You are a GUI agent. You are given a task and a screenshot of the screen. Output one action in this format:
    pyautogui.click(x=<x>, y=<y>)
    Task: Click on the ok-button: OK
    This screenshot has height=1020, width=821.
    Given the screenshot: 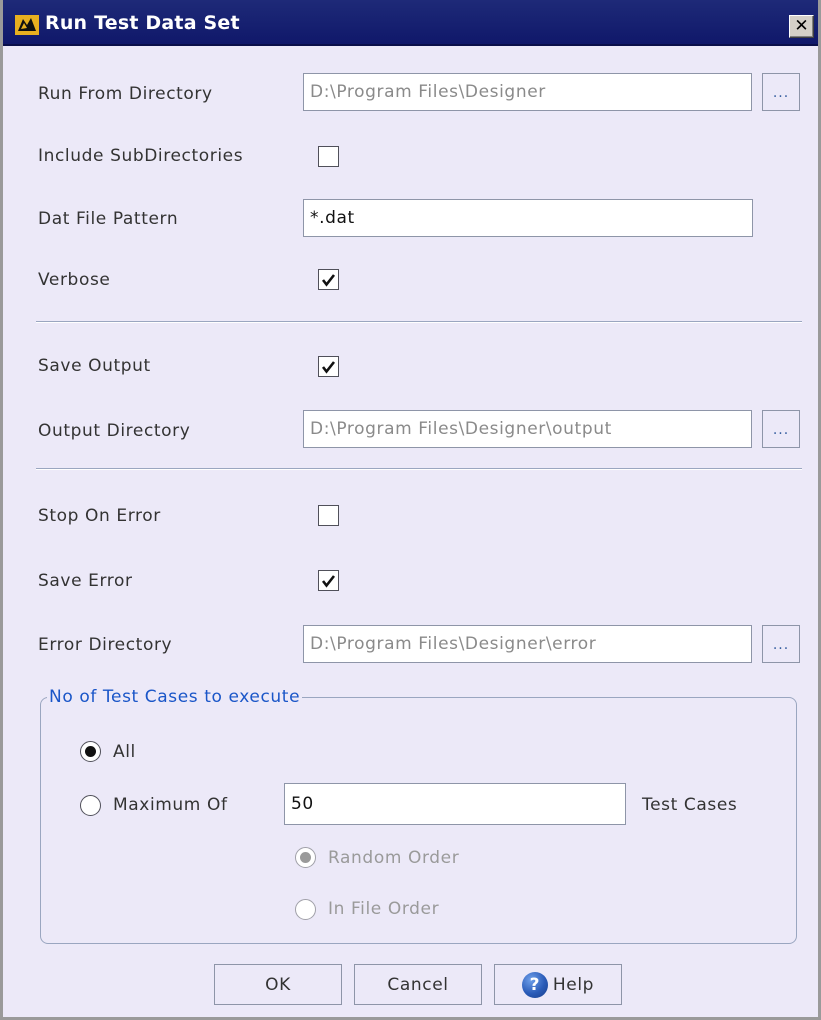 What is the action you would take?
    pyautogui.click(x=278, y=984)
    